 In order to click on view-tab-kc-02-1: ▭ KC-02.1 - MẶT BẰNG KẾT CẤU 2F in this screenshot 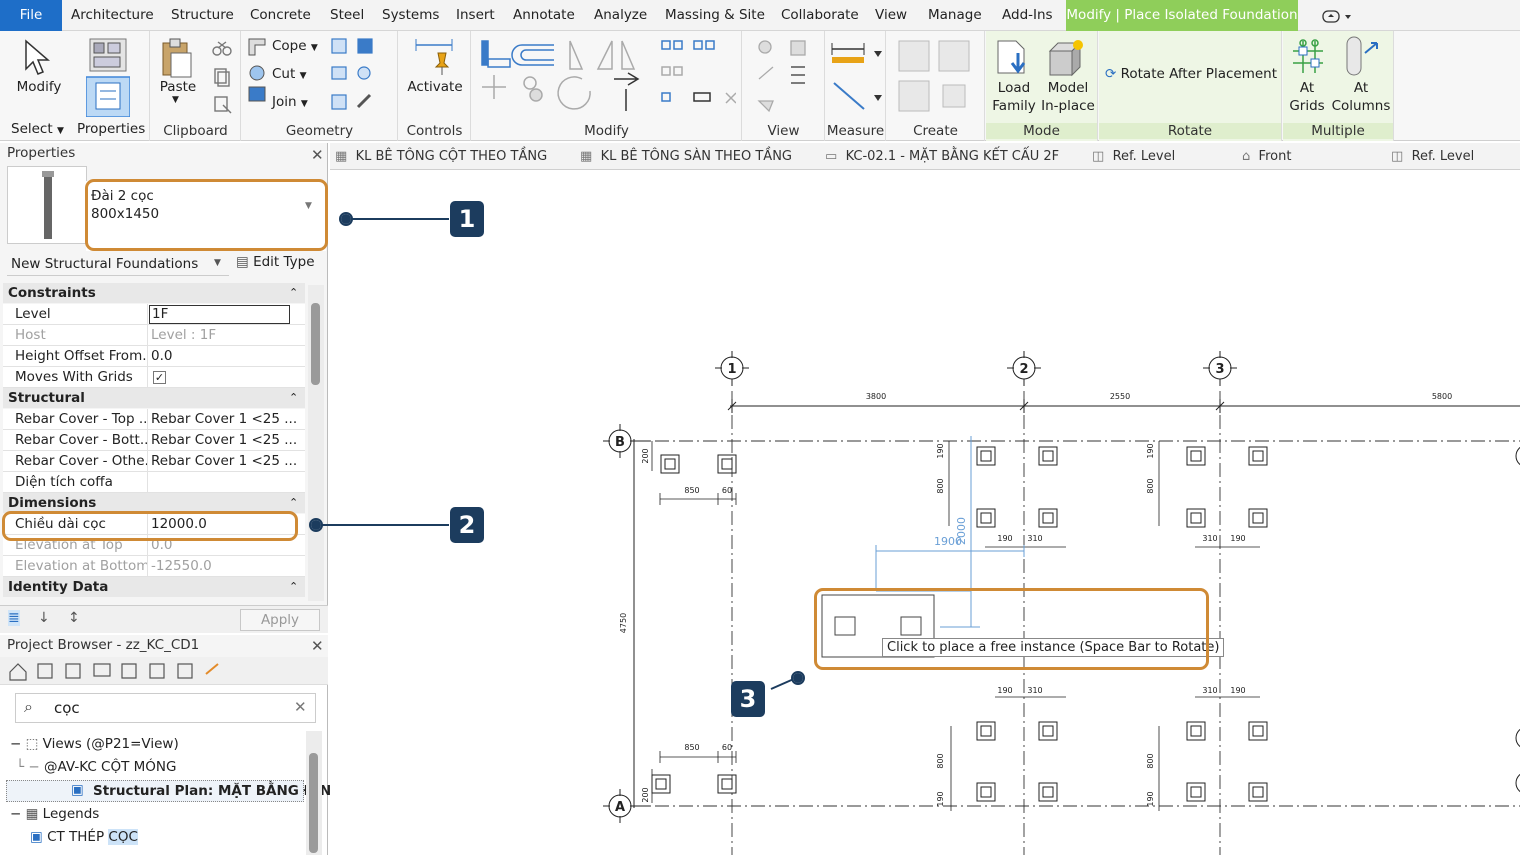, I will do `click(942, 156)`.